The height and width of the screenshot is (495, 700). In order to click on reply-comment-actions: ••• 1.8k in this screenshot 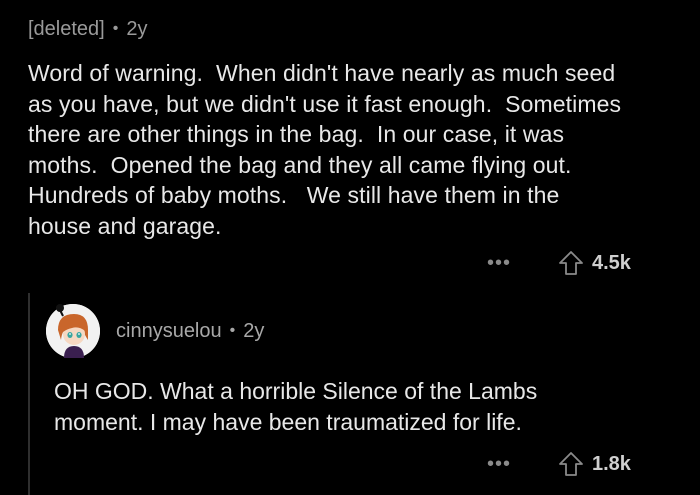, I will do `click(557, 464)`.